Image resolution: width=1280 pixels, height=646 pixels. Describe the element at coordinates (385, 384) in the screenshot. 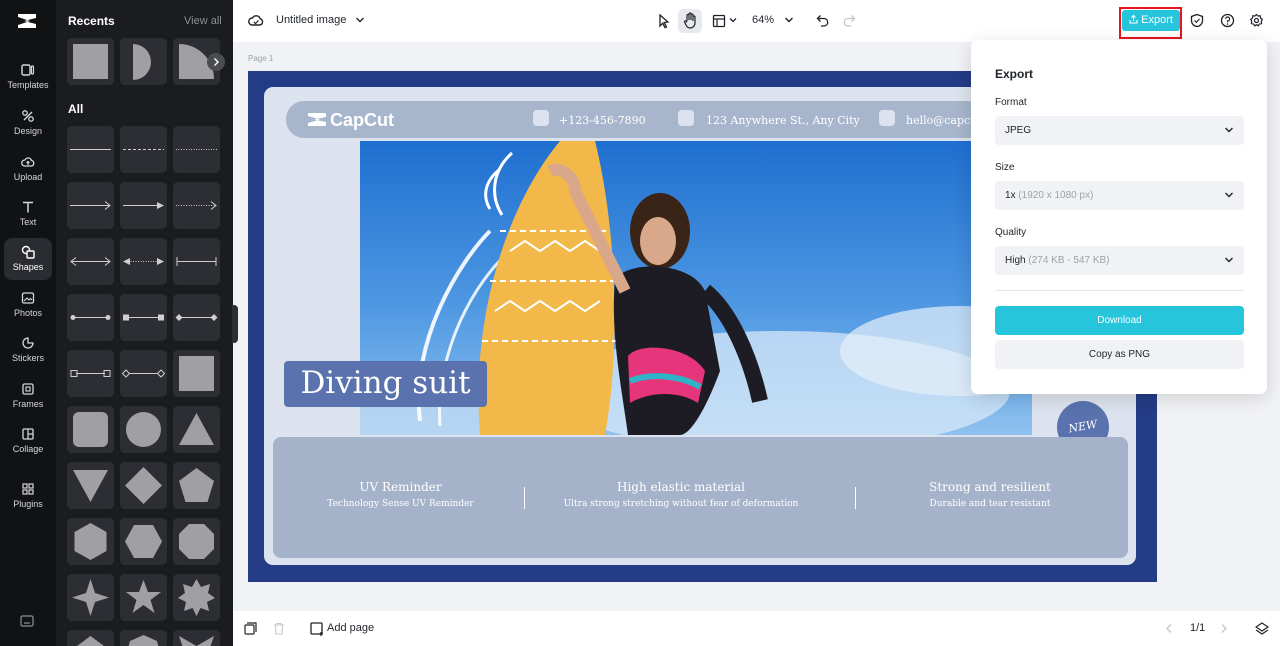

I see `design-headline: Diving suit` at that location.